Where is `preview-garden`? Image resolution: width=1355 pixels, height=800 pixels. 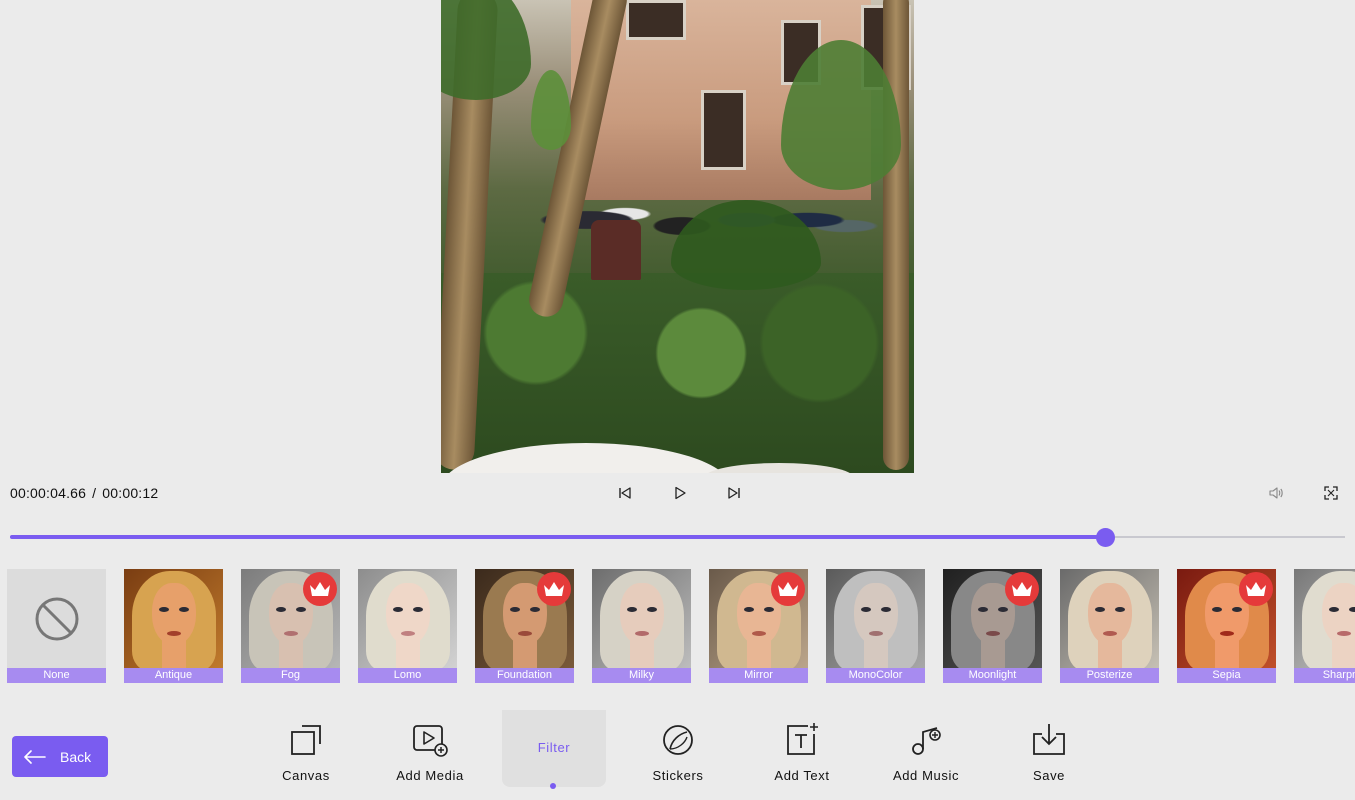 preview-garden is located at coordinates (677, 373).